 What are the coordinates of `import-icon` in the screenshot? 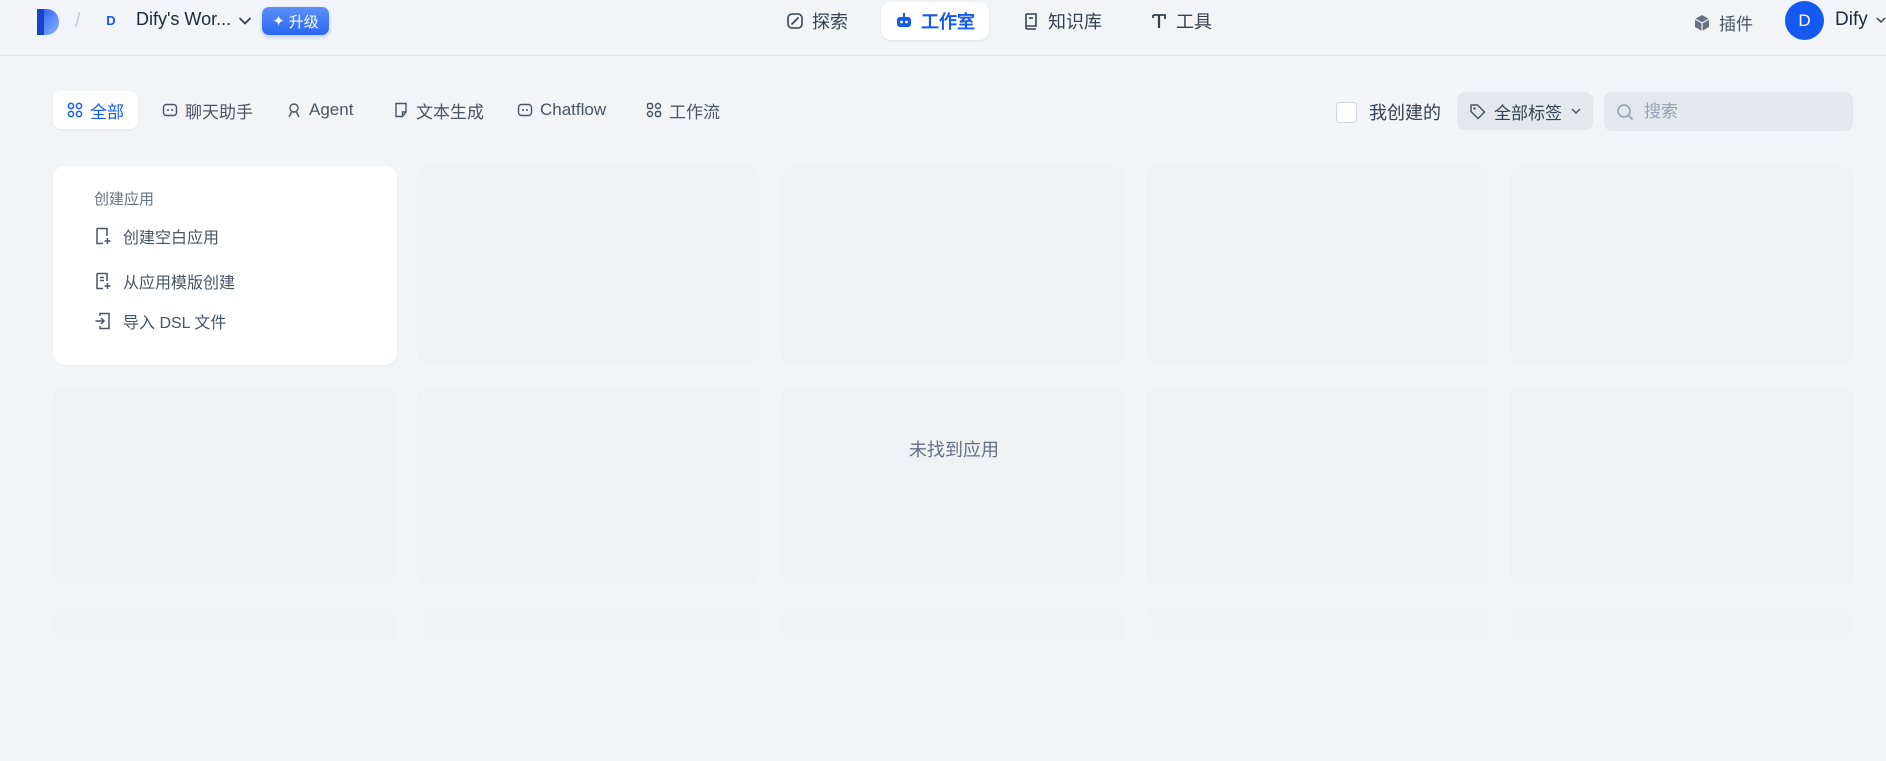 It's located at (102, 321).